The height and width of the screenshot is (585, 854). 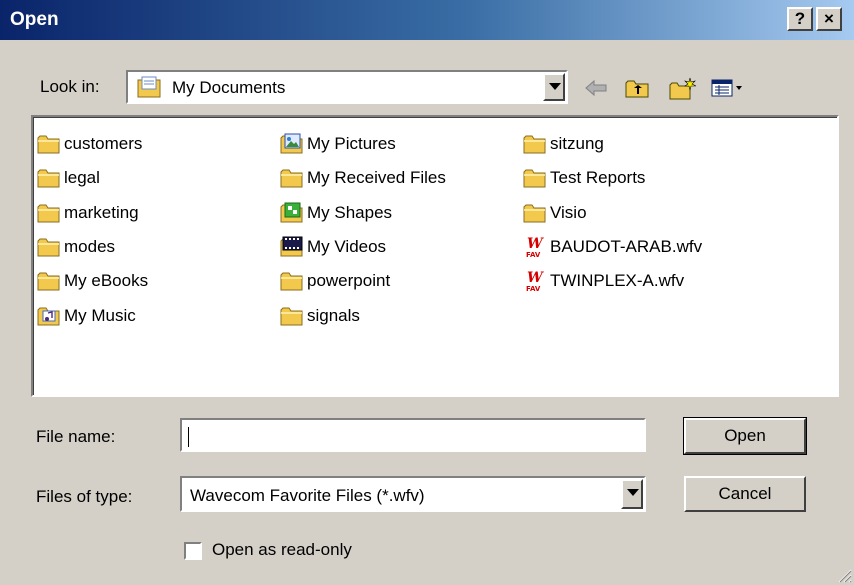 What do you see at coordinates (335, 281) in the screenshot?
I see `list-item: powerpoint` at bounding box center [335, 281].